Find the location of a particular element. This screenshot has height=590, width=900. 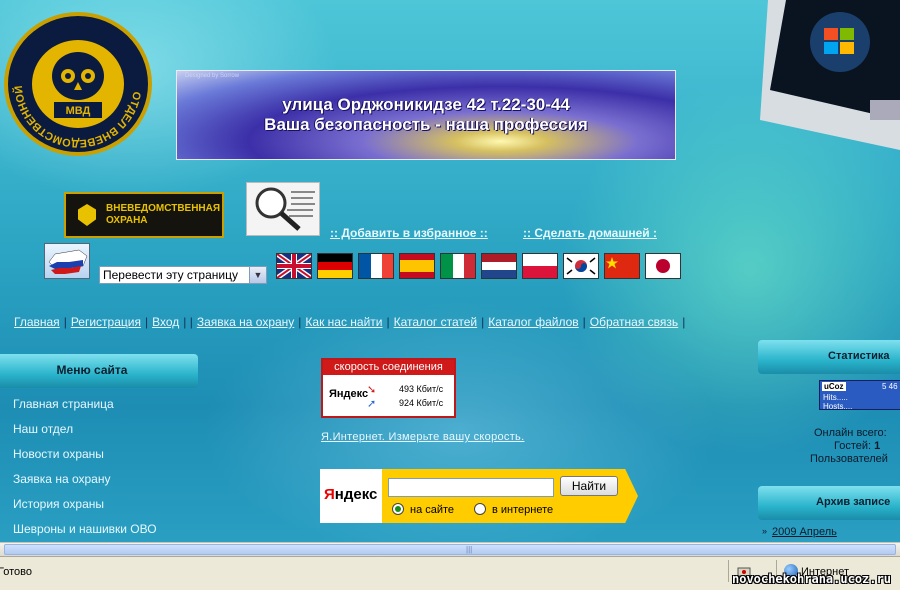

speed-widget-header: скорость соединения is located at coordinates (388, 367).